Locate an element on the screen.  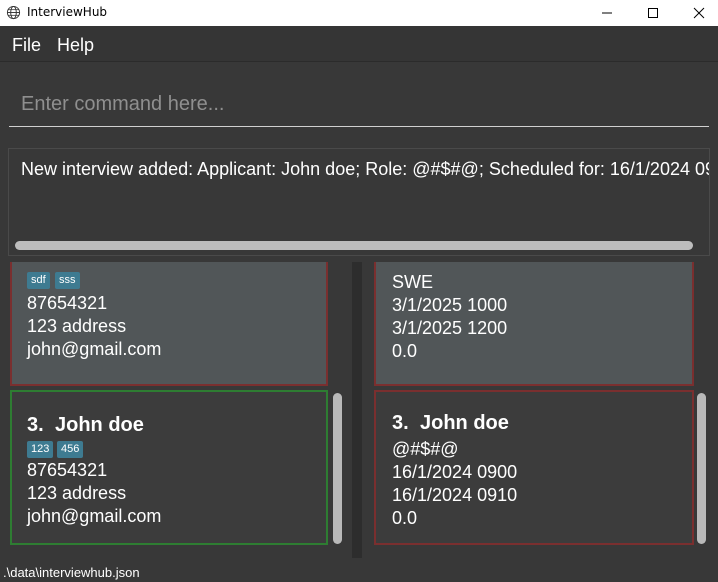
interview-role: @#$#@ is located at coordinates (425, 449).